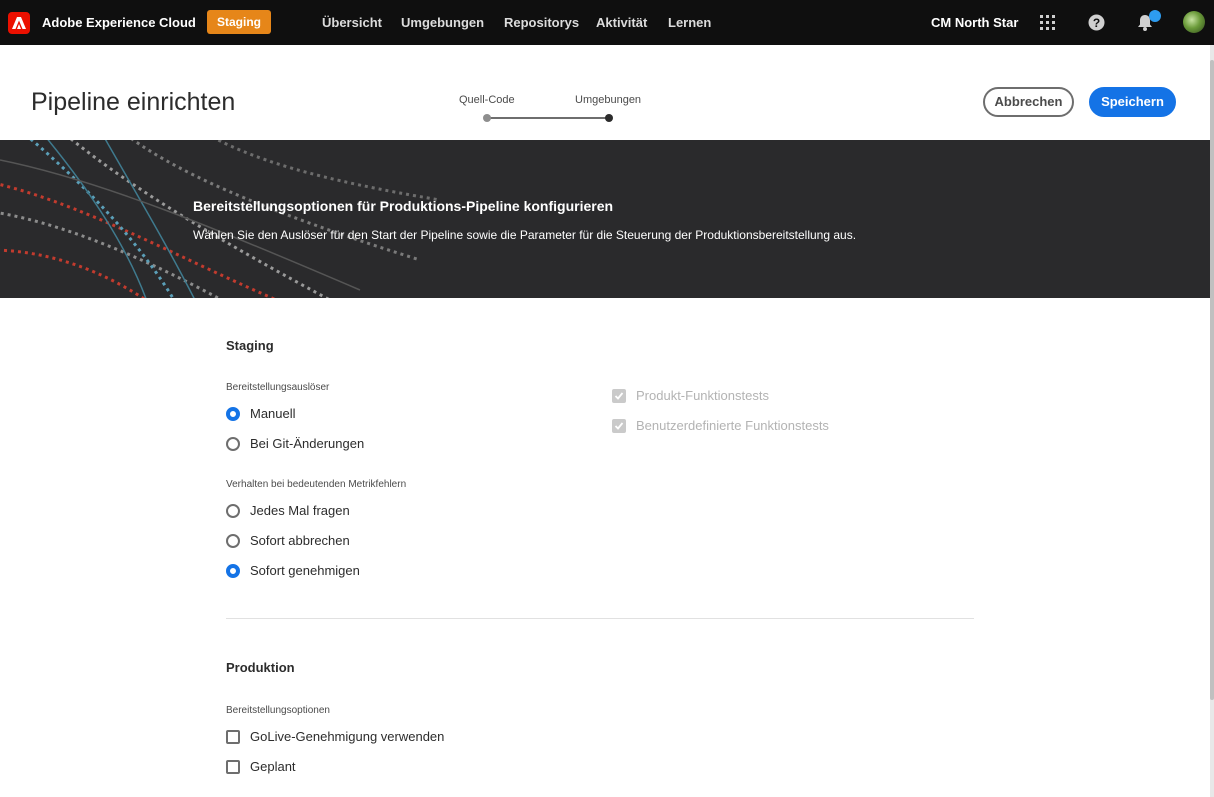 Image resolution: width=1214 pixels, height=797 pixels. What do you see at coordinates (732, 425) in the screenshot?
I see `checkbox-label: Benutzerdefinierte Funktionstests` at bounding box center [732, 425].